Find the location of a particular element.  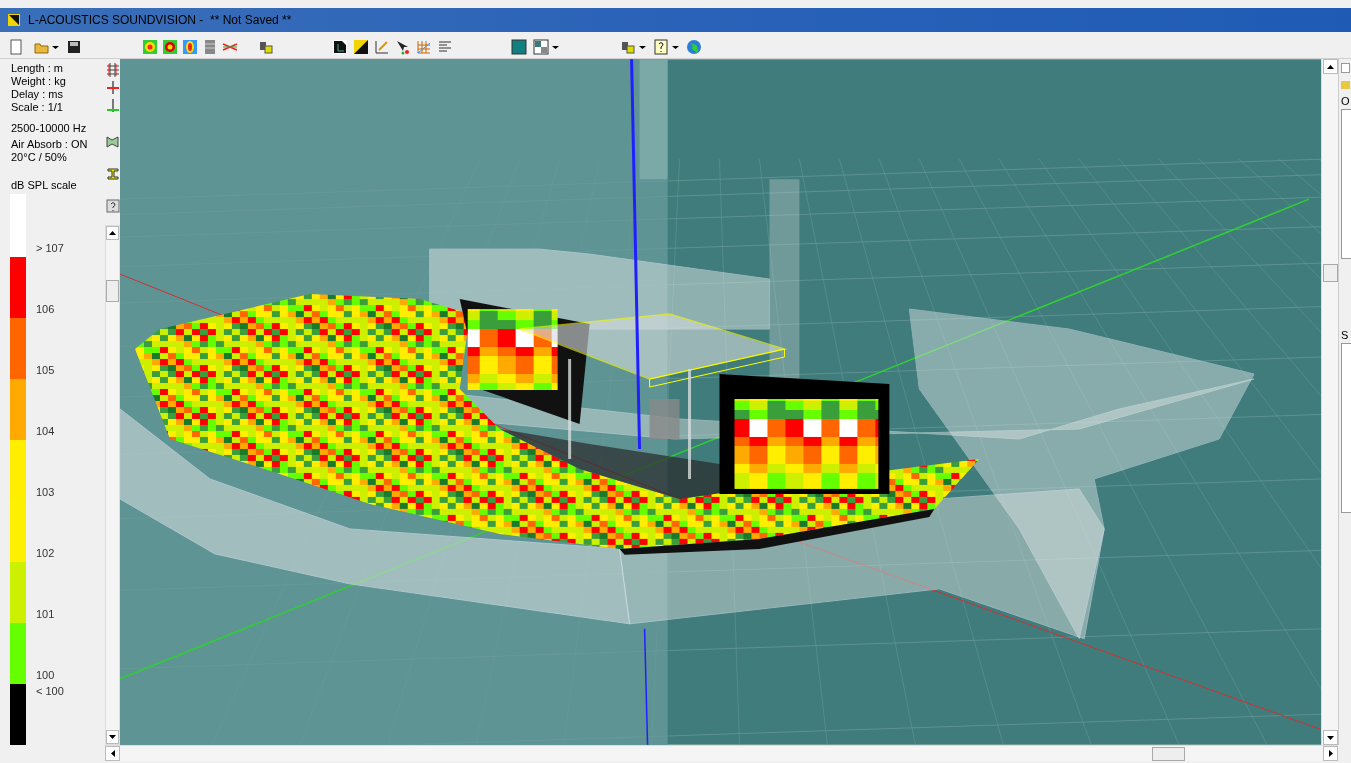

unit-info-text: Length : m is located at coordinates (37, 68).